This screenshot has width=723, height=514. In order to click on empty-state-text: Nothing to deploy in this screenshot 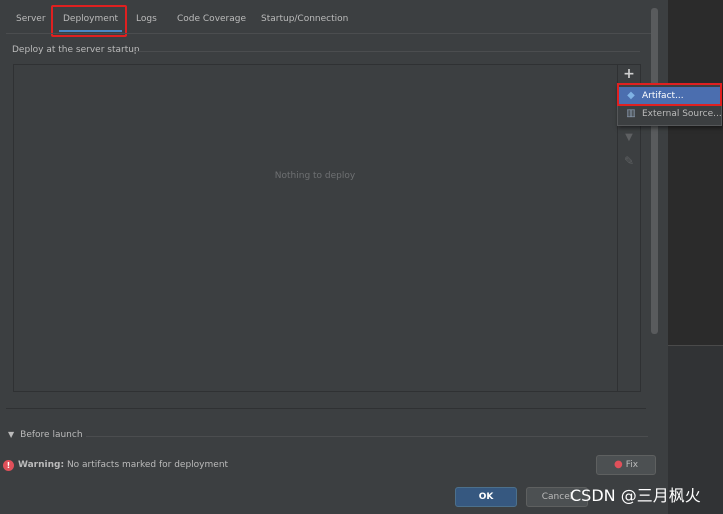, I will do `click(315, 176)`.